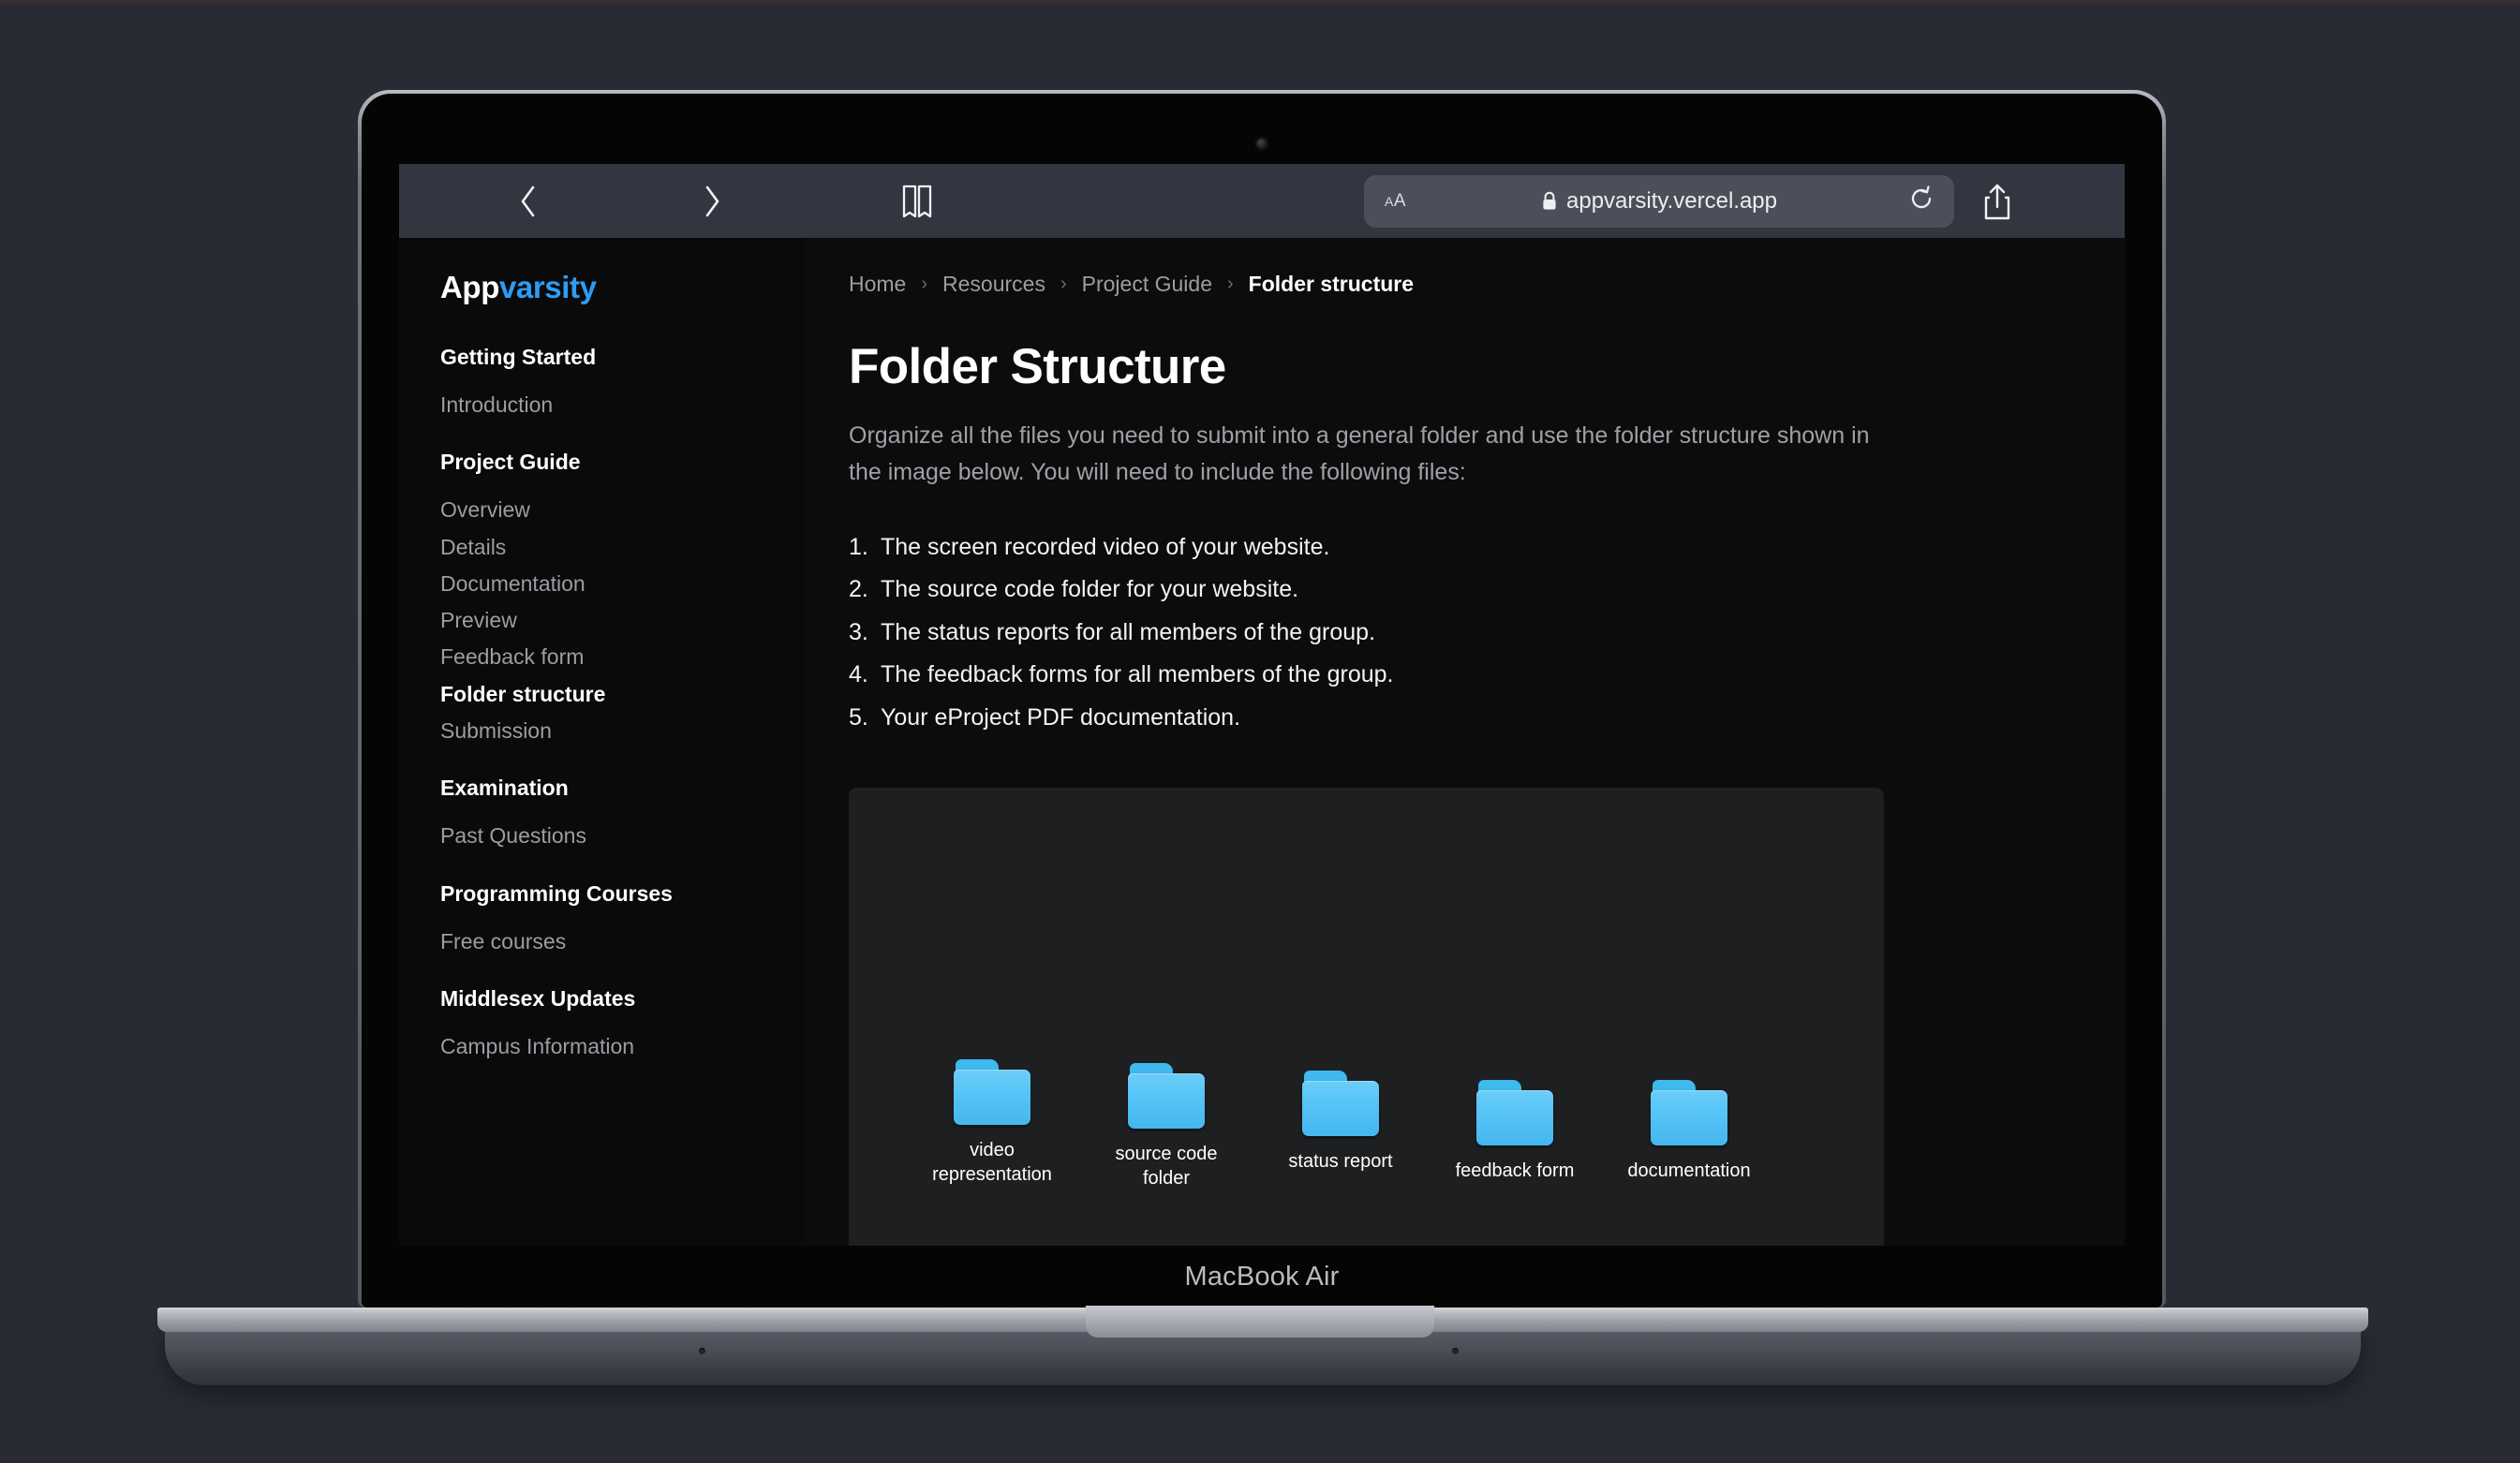 The width and height of the screenshot is (2520, 1463). Describe the element at coordinates (538, 998) in the screenshot. I see `sidebar-group-heading: Middlesex Updates` at that location.